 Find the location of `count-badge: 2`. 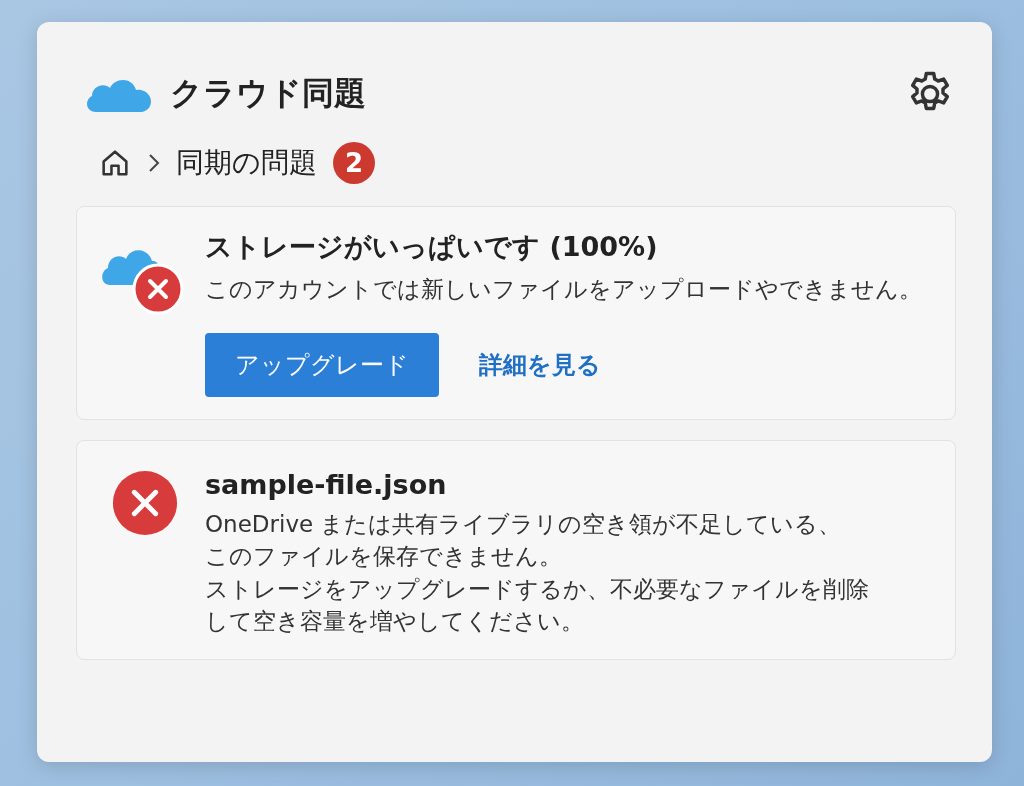

count-badge: 2 is located at coordinates (354, 163).